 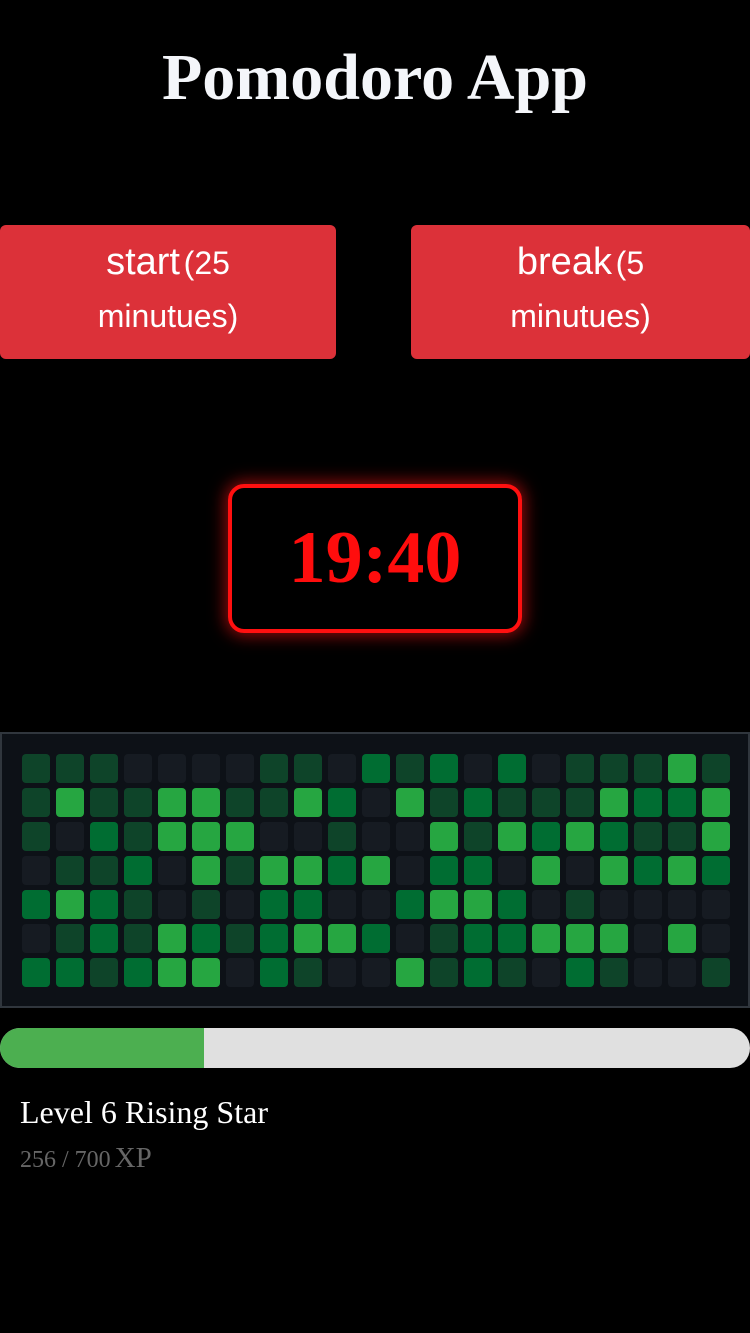 I want to click on page-title: Pomodoro App, so click(x=375, y=77).